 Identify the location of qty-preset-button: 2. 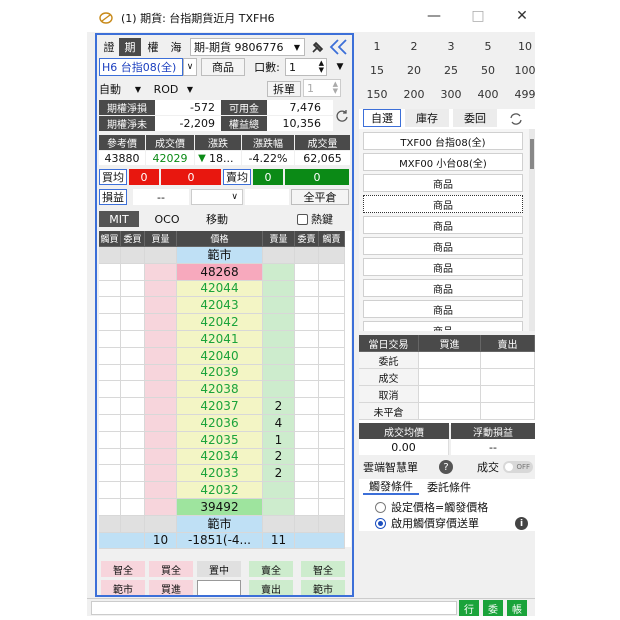
(414, 46).